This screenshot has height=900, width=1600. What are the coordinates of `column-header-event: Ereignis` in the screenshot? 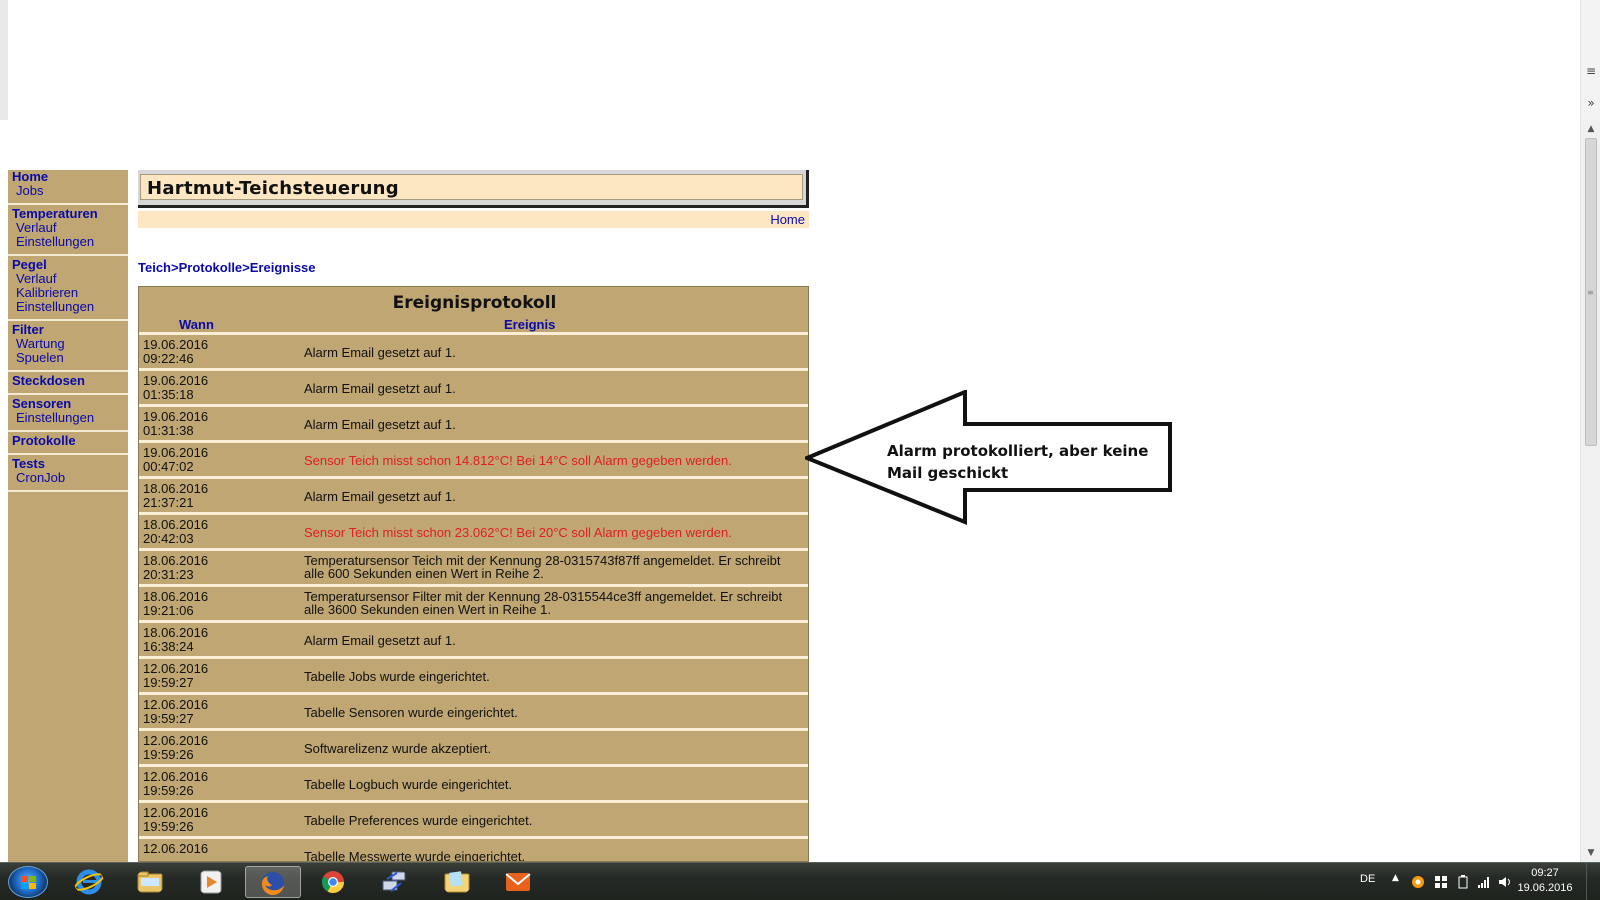 It's located at (529, 324).